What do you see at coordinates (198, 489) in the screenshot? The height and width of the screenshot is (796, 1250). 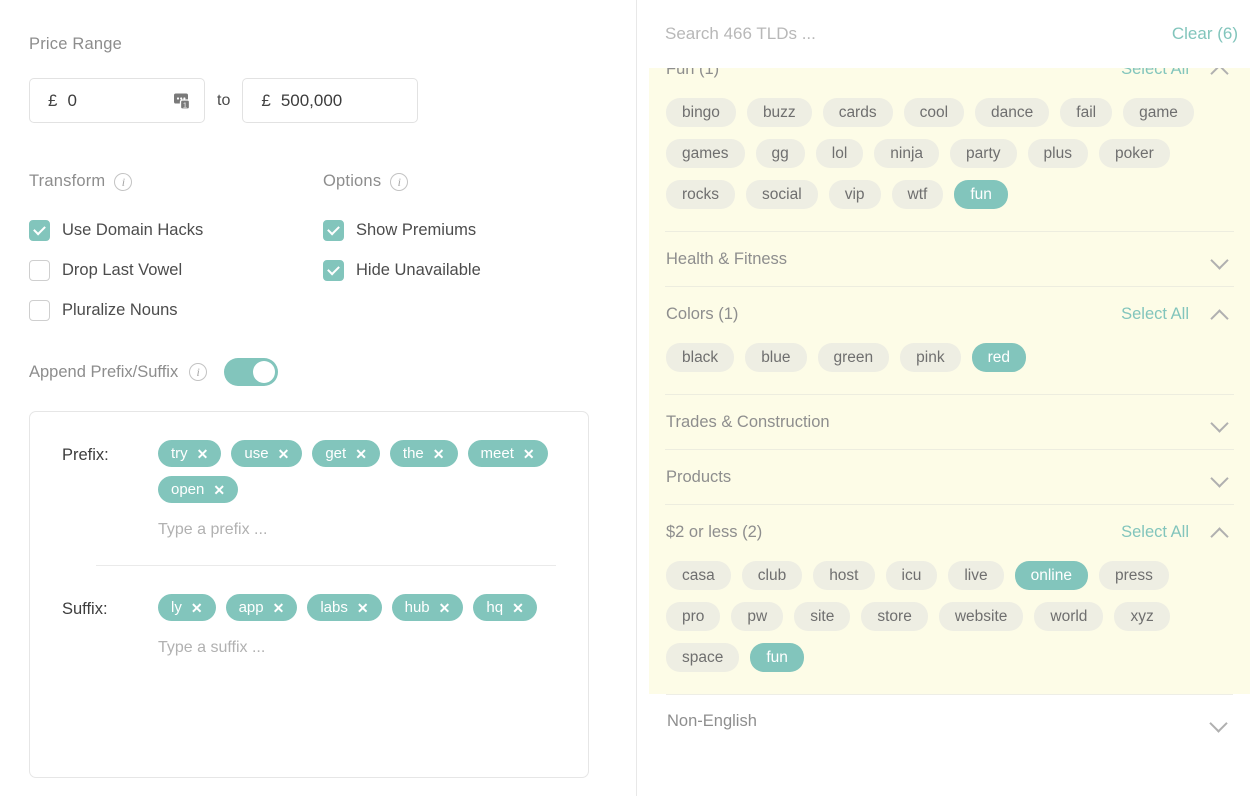 I see `prefix-token: open ✕` at bounding box center [198, 489].